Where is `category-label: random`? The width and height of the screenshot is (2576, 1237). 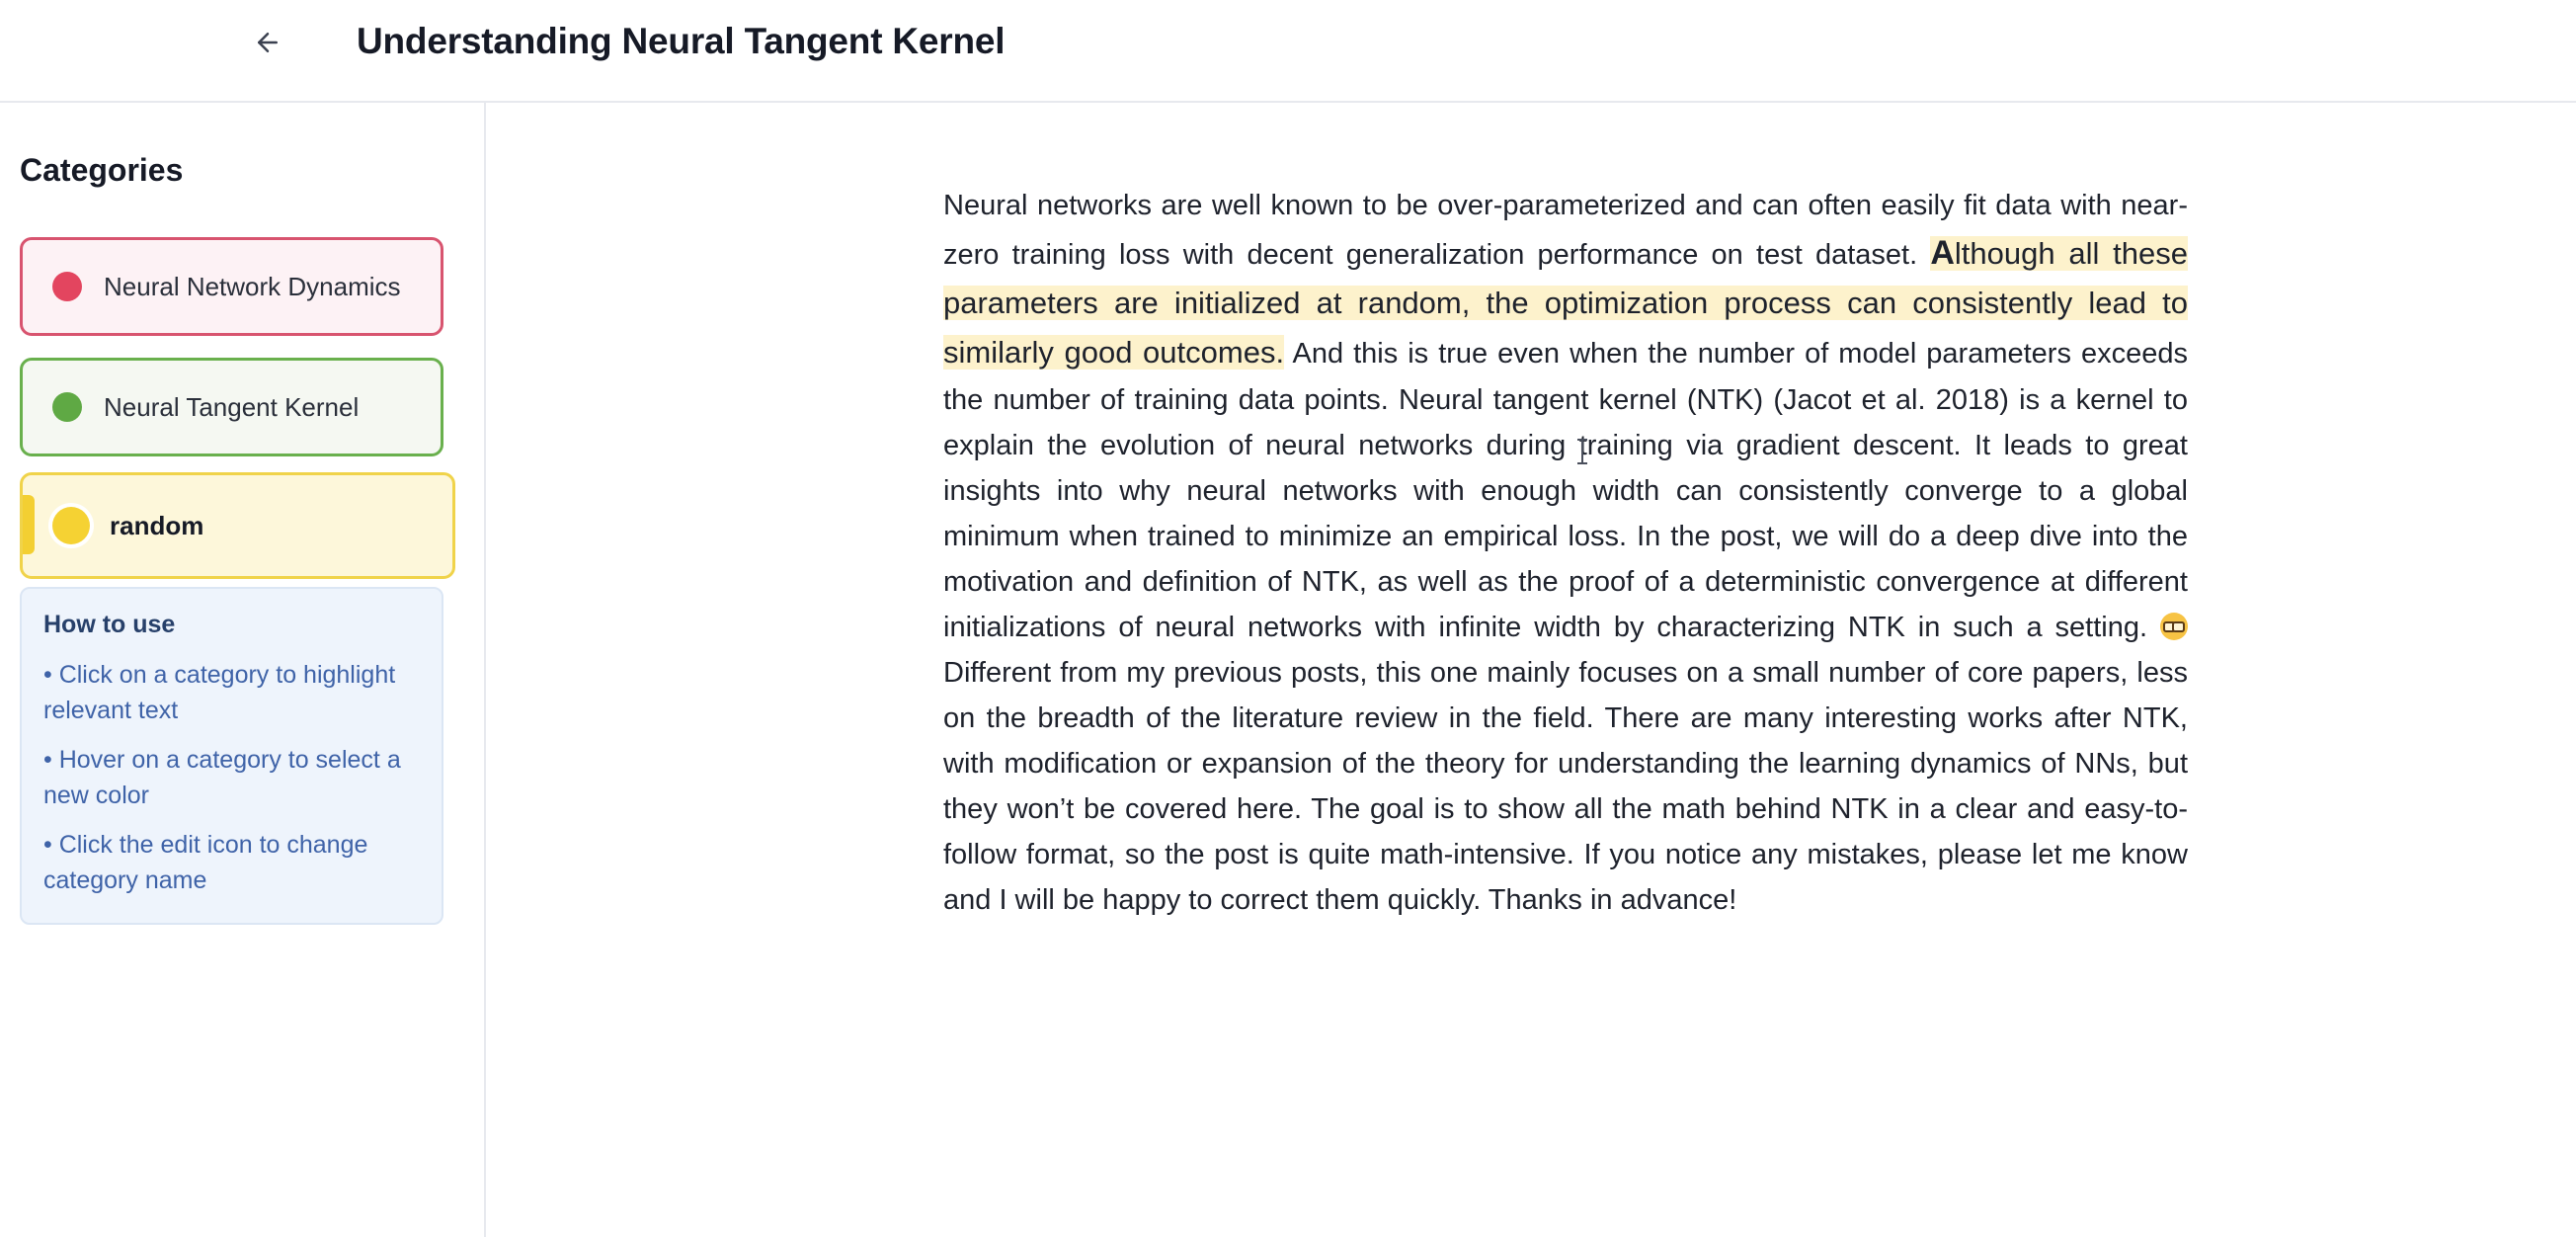 category-label: random is located at coordinates (157, 525).